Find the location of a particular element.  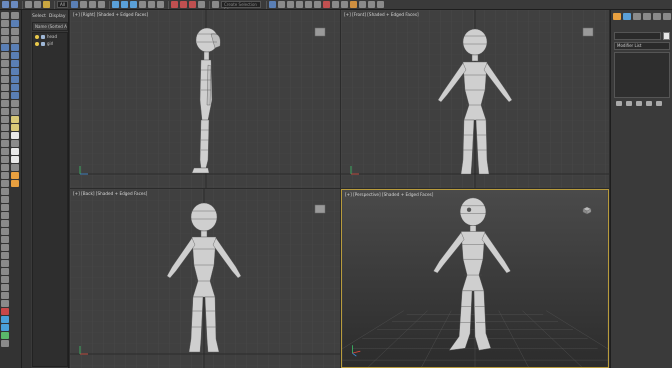

redo-icon is located at coordinates (14, 4).